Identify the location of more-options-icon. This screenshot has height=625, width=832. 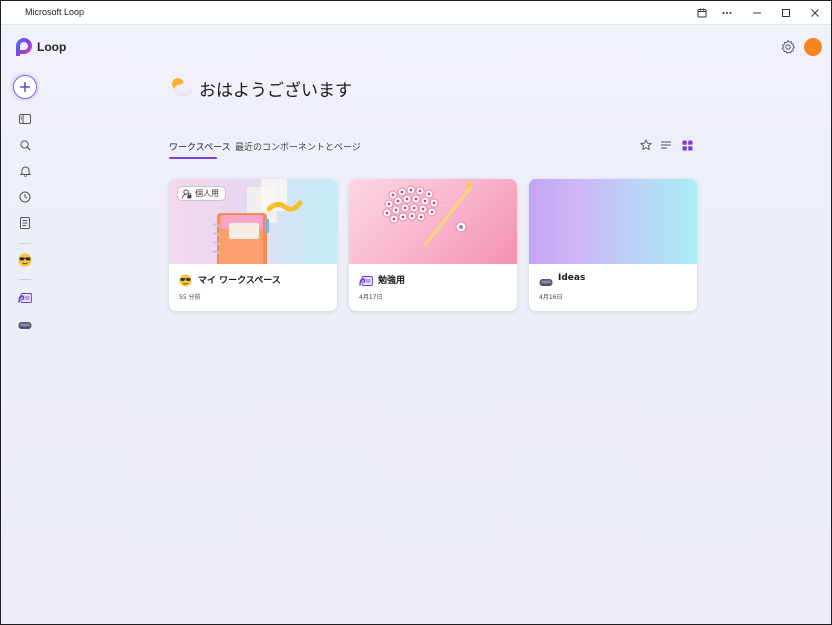
(727, 13).